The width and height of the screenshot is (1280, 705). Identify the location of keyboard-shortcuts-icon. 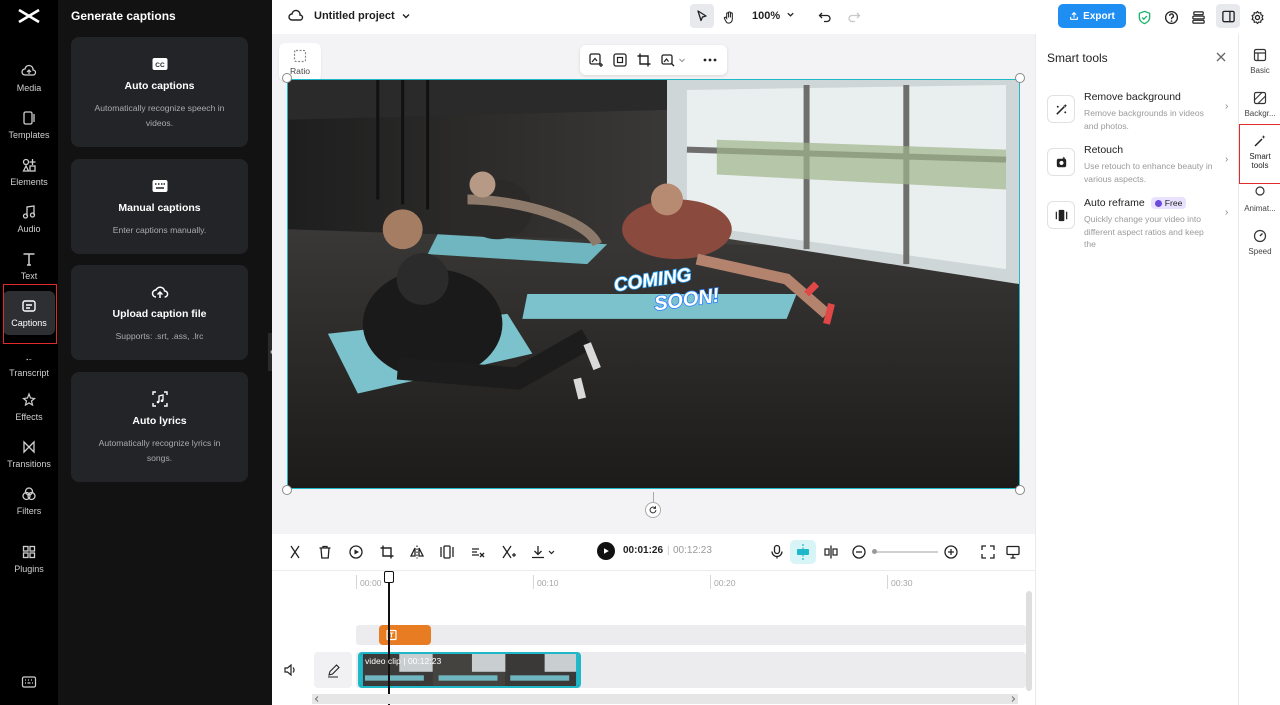
(29, 682).